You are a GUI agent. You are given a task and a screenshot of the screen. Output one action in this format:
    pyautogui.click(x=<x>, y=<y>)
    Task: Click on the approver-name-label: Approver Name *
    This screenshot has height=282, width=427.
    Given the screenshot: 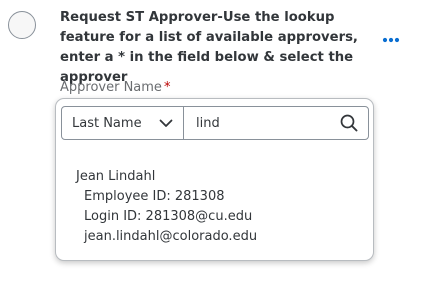 What is the action you would take?
    pyautogui.click(x=115, y=88)
    